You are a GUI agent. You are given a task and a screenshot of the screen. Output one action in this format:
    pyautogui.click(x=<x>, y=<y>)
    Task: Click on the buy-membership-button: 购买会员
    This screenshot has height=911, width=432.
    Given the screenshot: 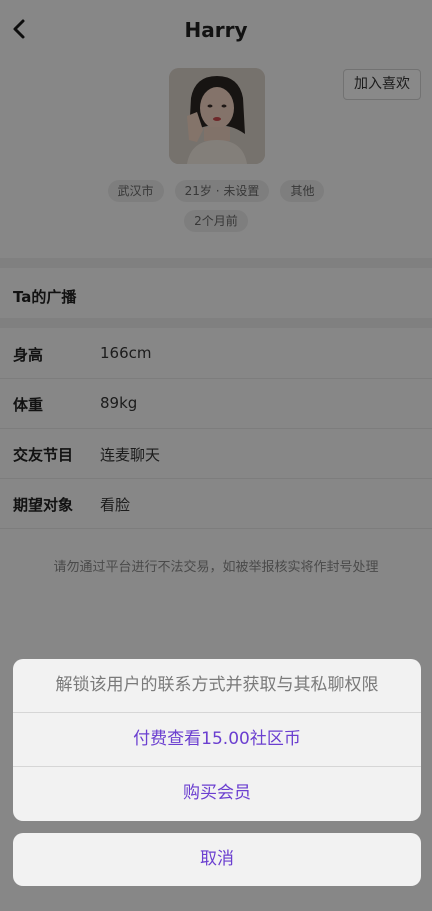 What is the action you would take?
    pyautogui.click(x=217, y=793)
    